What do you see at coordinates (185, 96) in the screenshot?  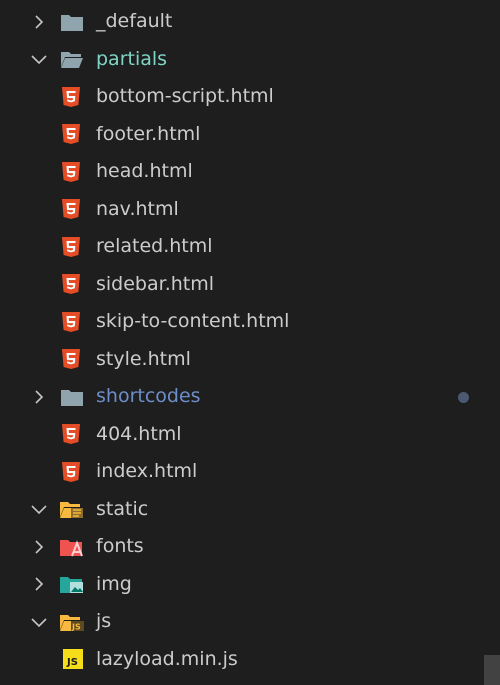 I see `file-label: bottom-script.html` at bounding box center [185, 96].